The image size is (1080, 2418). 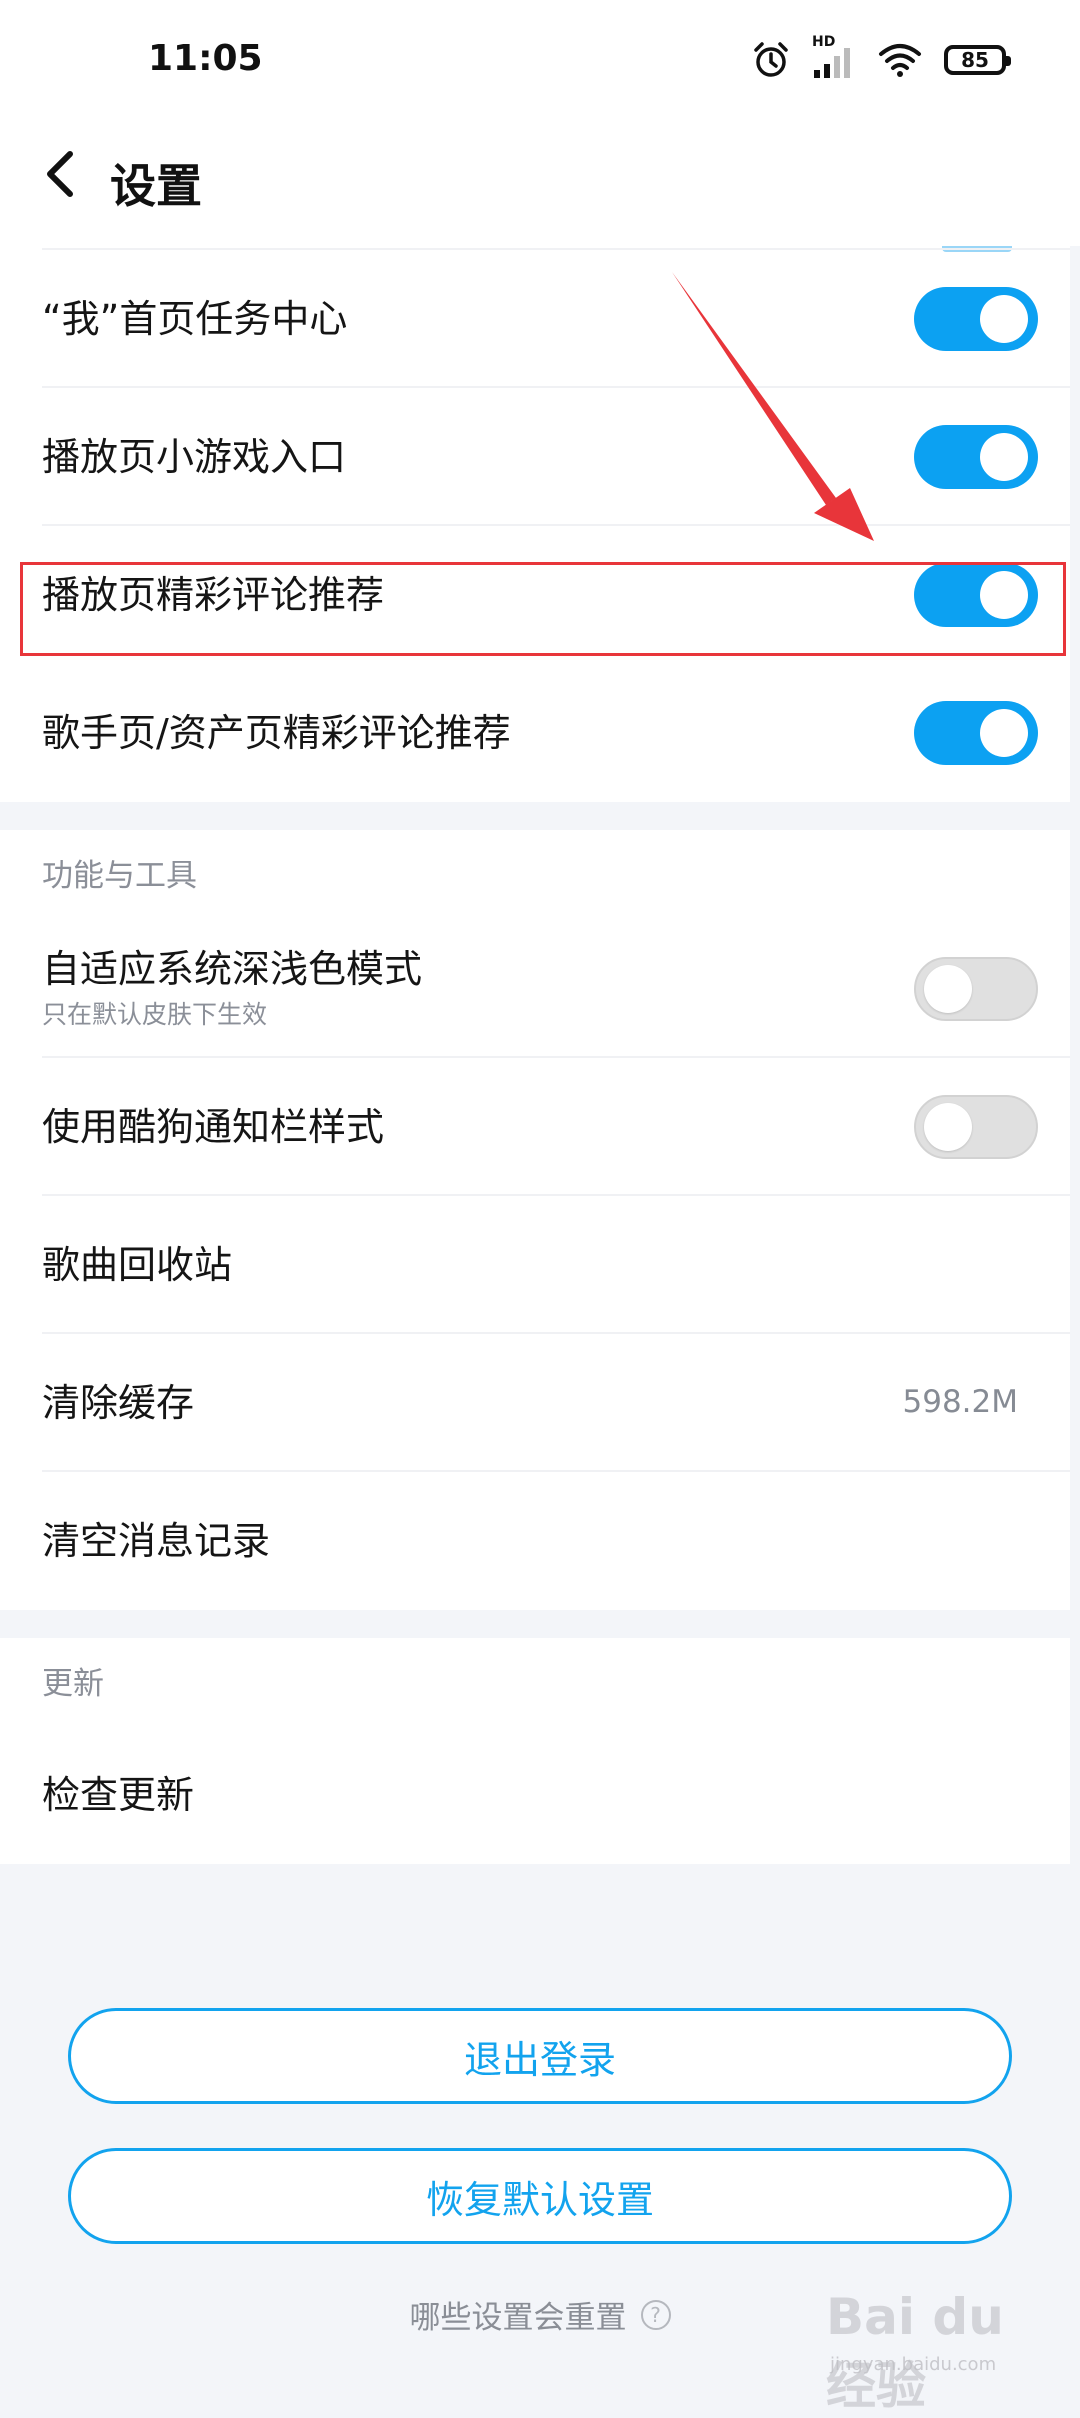 I want to click on section-title: 功能与工具, so click(x=119, y=876).